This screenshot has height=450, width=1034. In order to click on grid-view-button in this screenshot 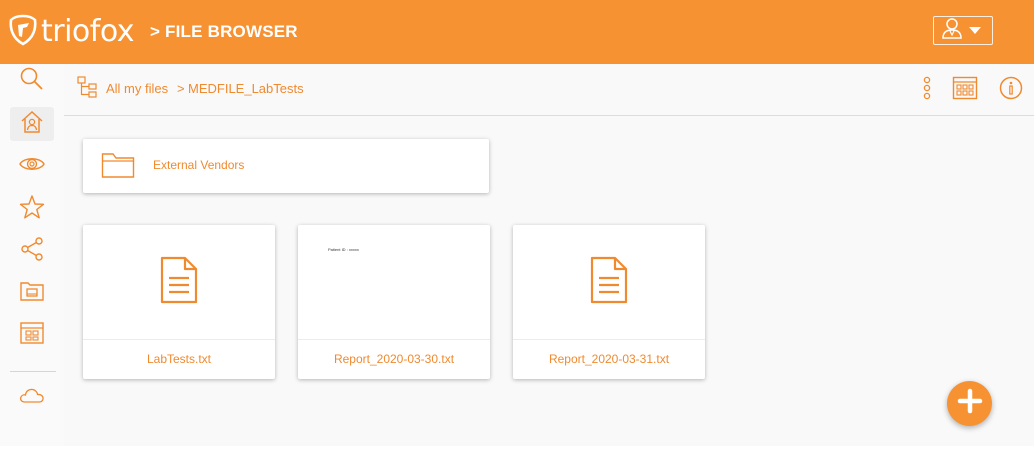, I will do `click(965, 90)`.